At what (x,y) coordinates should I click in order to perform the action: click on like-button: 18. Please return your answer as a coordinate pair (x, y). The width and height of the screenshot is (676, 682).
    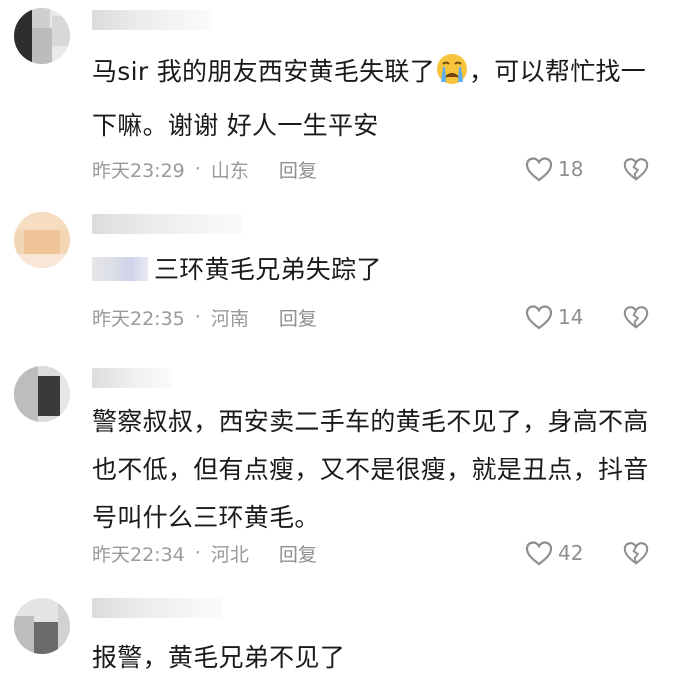
    Looking at the image, I should click on (553, 169).